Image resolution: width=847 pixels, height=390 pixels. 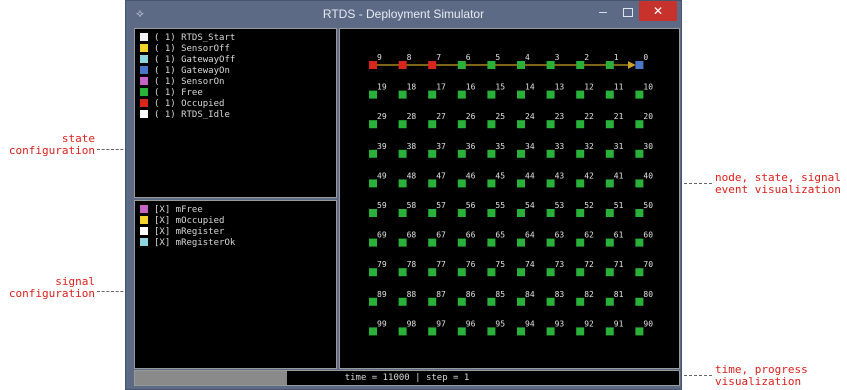 I want to click on node-8: 8, so click(x=405, y=61).